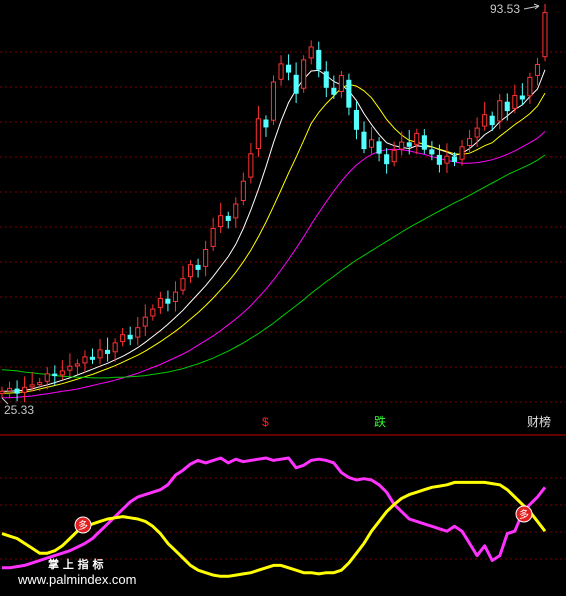 Image resolution: width=566 pixels, height=596 pixels. What do you see at coordinates (19, 410) in the screenshot?
I see `price-low-label: 25.33` at bounding box center [19, 410].